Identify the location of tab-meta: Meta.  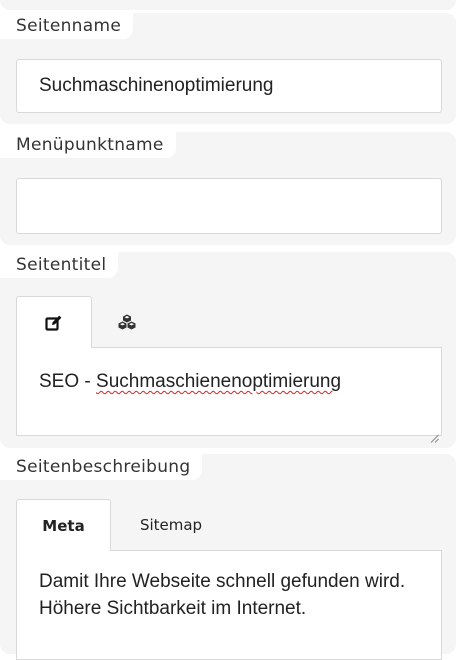
(63, 525).